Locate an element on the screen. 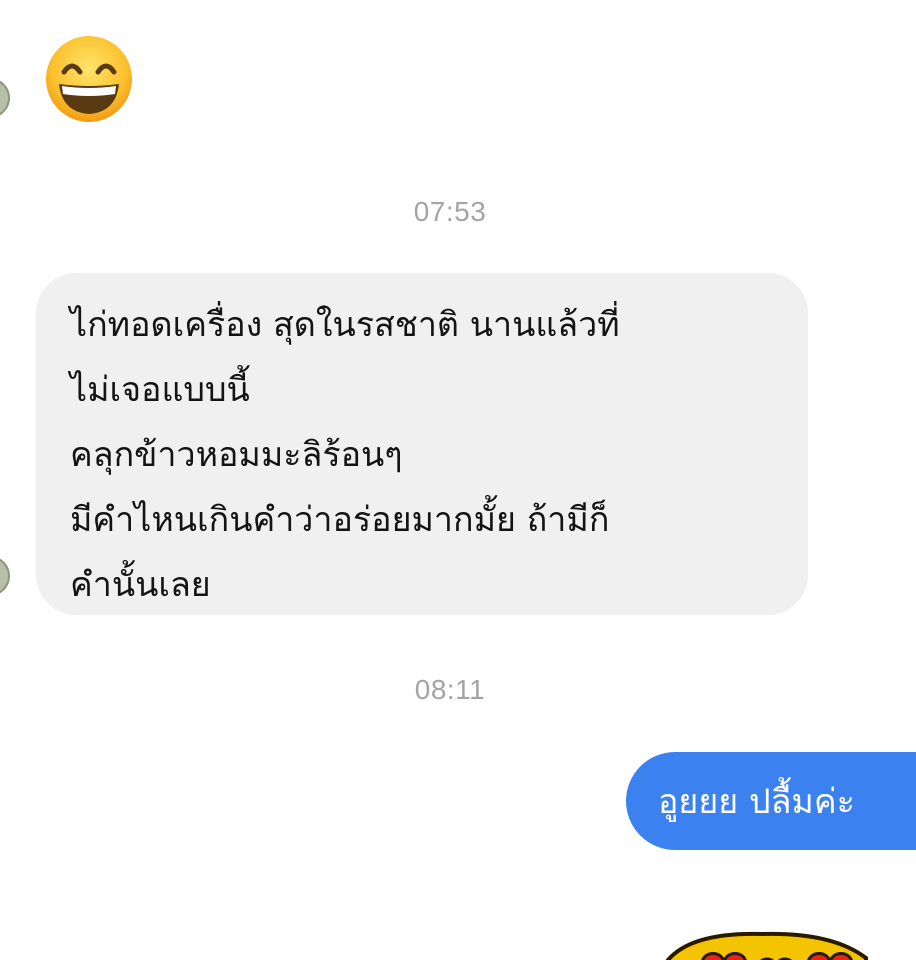 Image resolution: width=916 pixels, height=960 pixels. outgoing-message-bubble: อูยยย ปลื้มค่ะ is located at coordinates (771, 801).